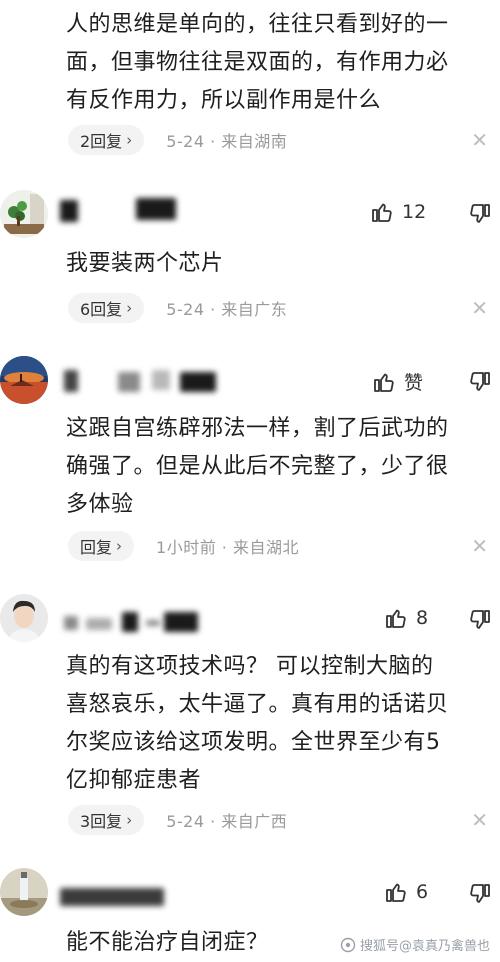  I want to click on sohu-logo-icon, so click(348, 944).